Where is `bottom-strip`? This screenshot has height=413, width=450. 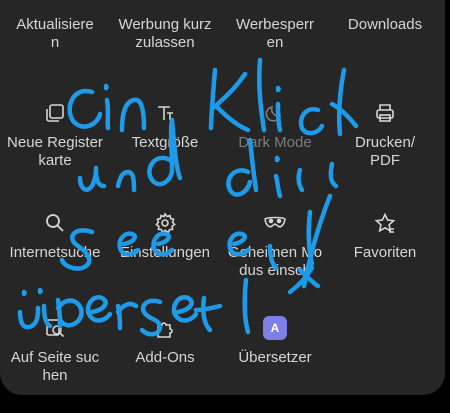
bottom-strip is located at coordinates (225, 404).